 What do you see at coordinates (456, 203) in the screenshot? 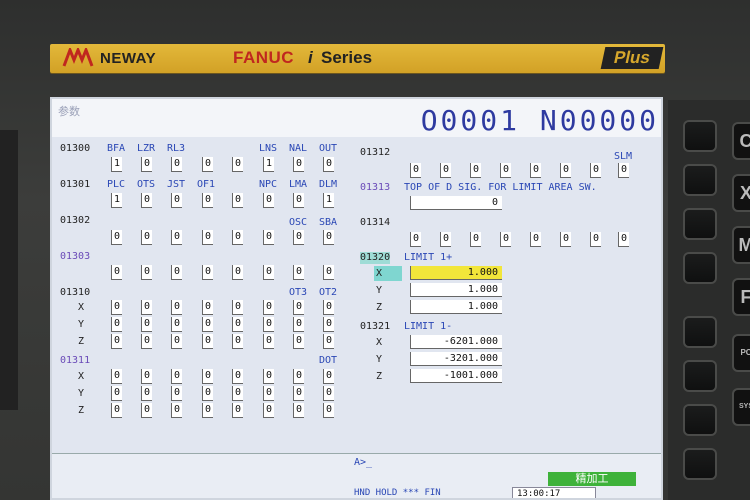
I see `param-value-field: 0` at bounding box center [456, 203].